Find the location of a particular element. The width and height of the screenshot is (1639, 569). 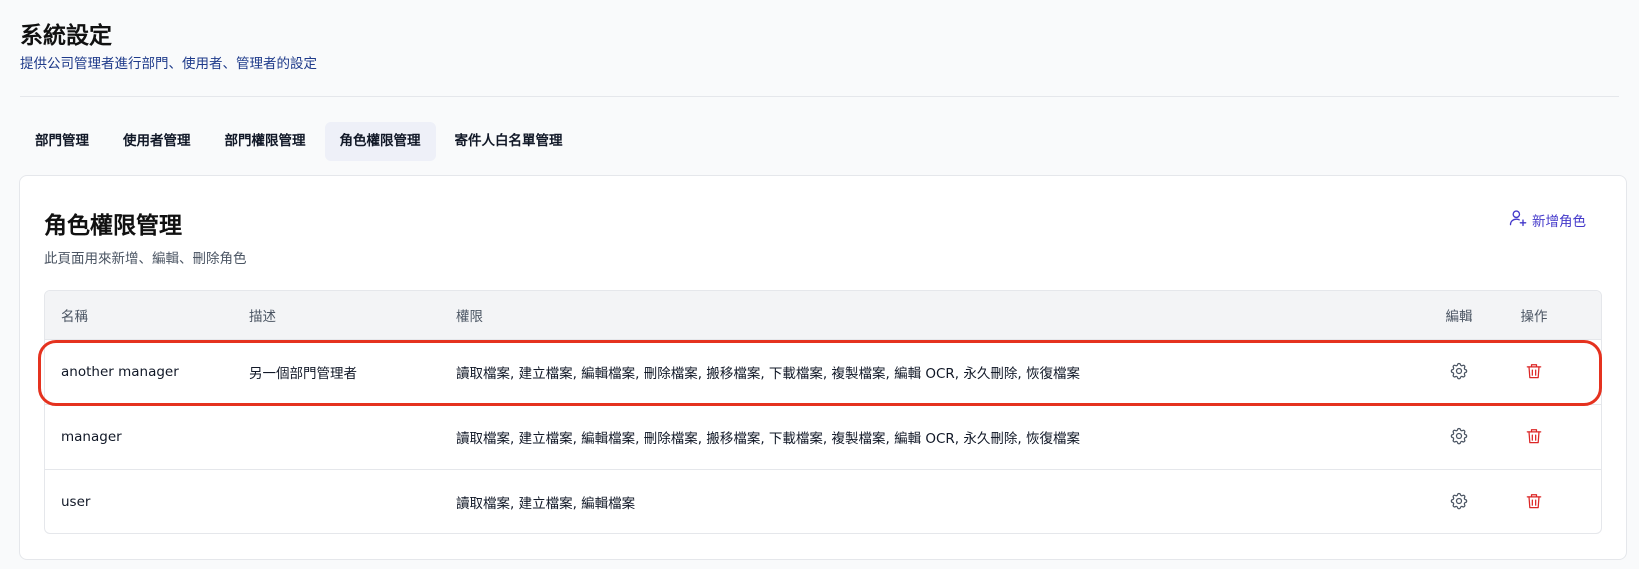

tab-bar: 部門管理 使用者管理 部門權限管理 角色權限管理 寄件人白名單管理 is located at coordinates (819, 141).